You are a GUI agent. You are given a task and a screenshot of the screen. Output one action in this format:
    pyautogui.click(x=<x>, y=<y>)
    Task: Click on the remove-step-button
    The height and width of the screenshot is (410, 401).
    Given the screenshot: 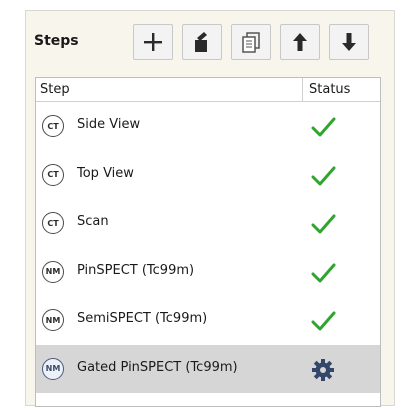 What is the action you would take?
    pyautogui.click(x=202, y=42)
    